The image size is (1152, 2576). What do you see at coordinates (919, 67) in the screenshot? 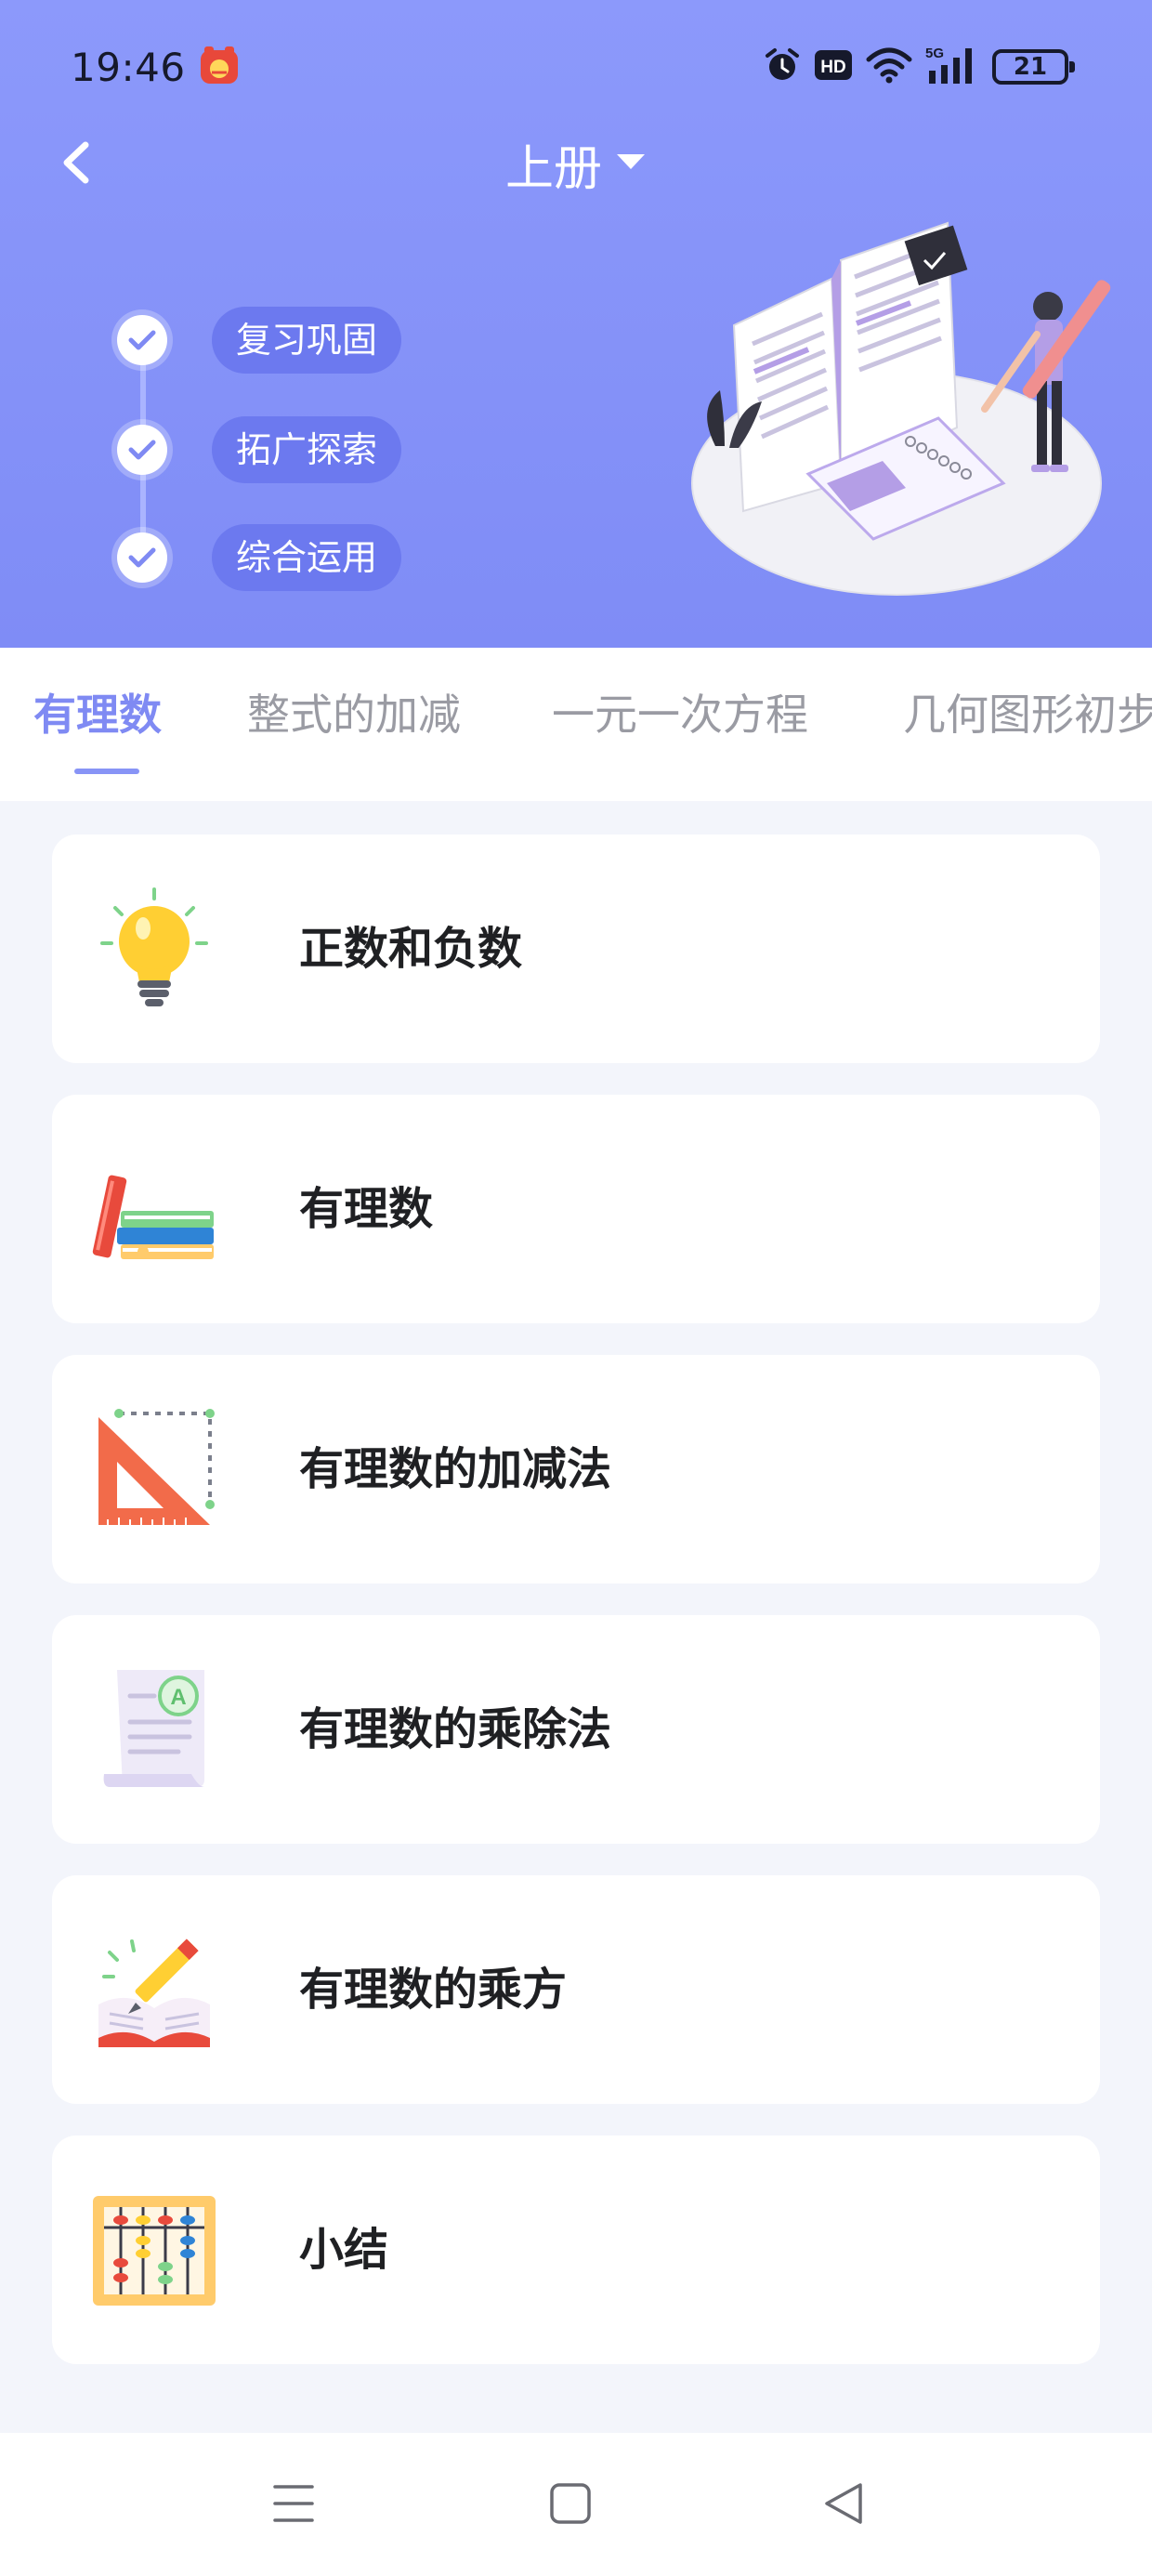
I see `status-icons: HD 5G 21` at bounding box center [919, 67].